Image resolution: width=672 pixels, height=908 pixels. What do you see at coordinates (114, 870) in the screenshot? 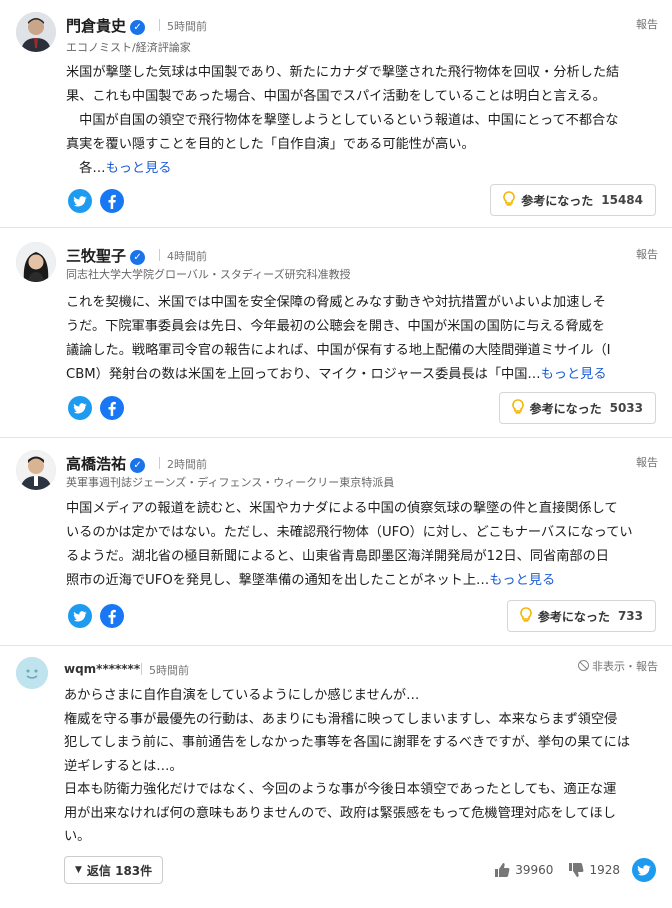
I see `reply-button: ▼ 返信 183件` at bounding box center [114, 870].